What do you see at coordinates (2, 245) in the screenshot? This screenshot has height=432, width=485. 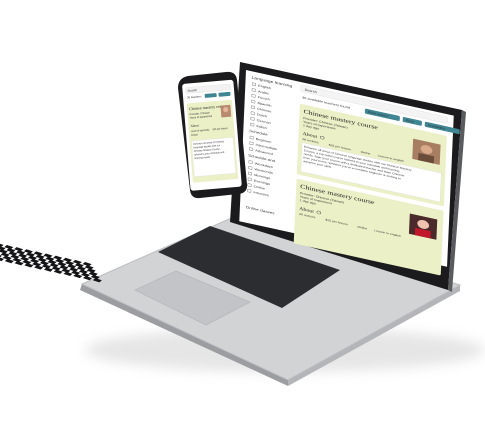 I see `keyboard-key` at bounding box center [2, 245].